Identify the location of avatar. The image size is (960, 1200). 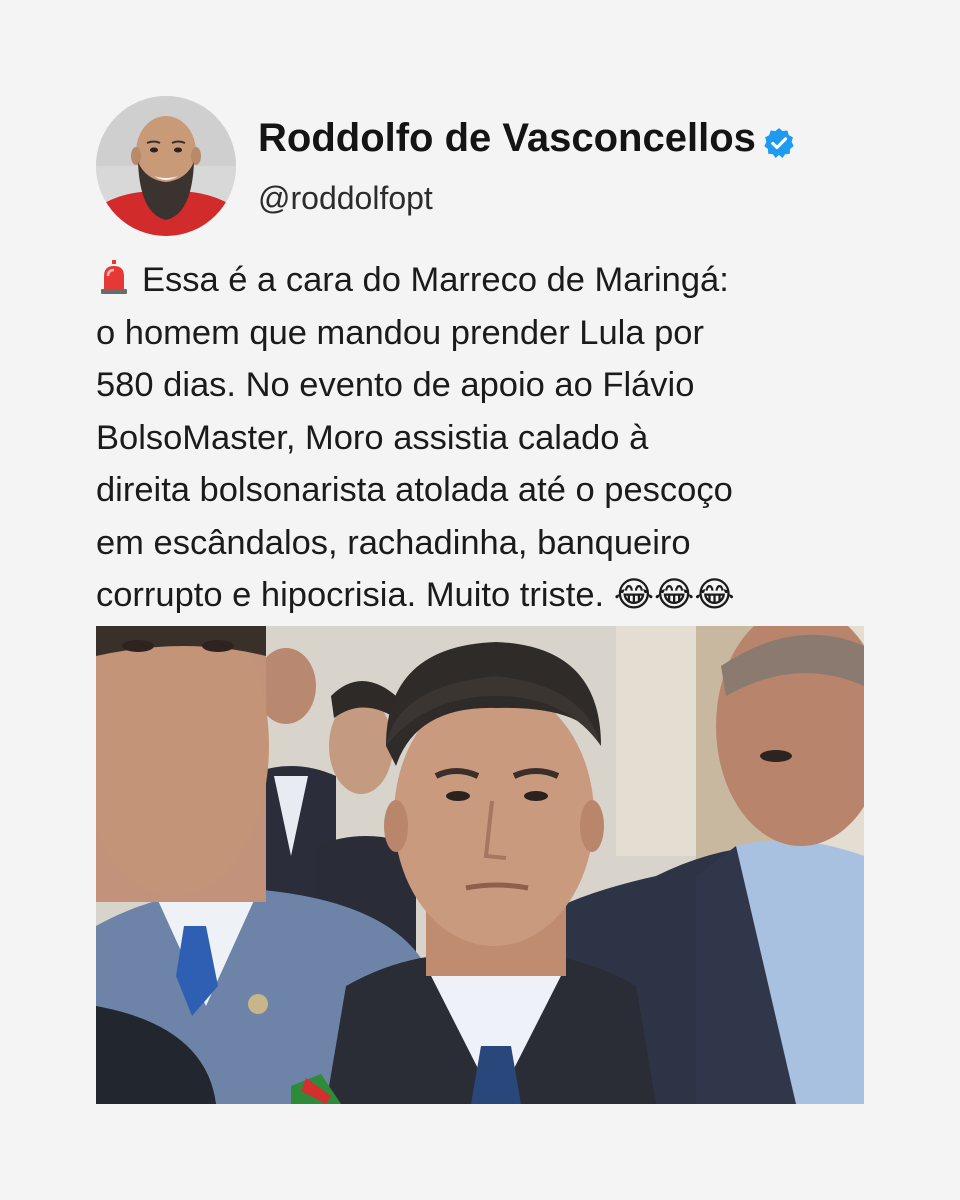
(166, 166).